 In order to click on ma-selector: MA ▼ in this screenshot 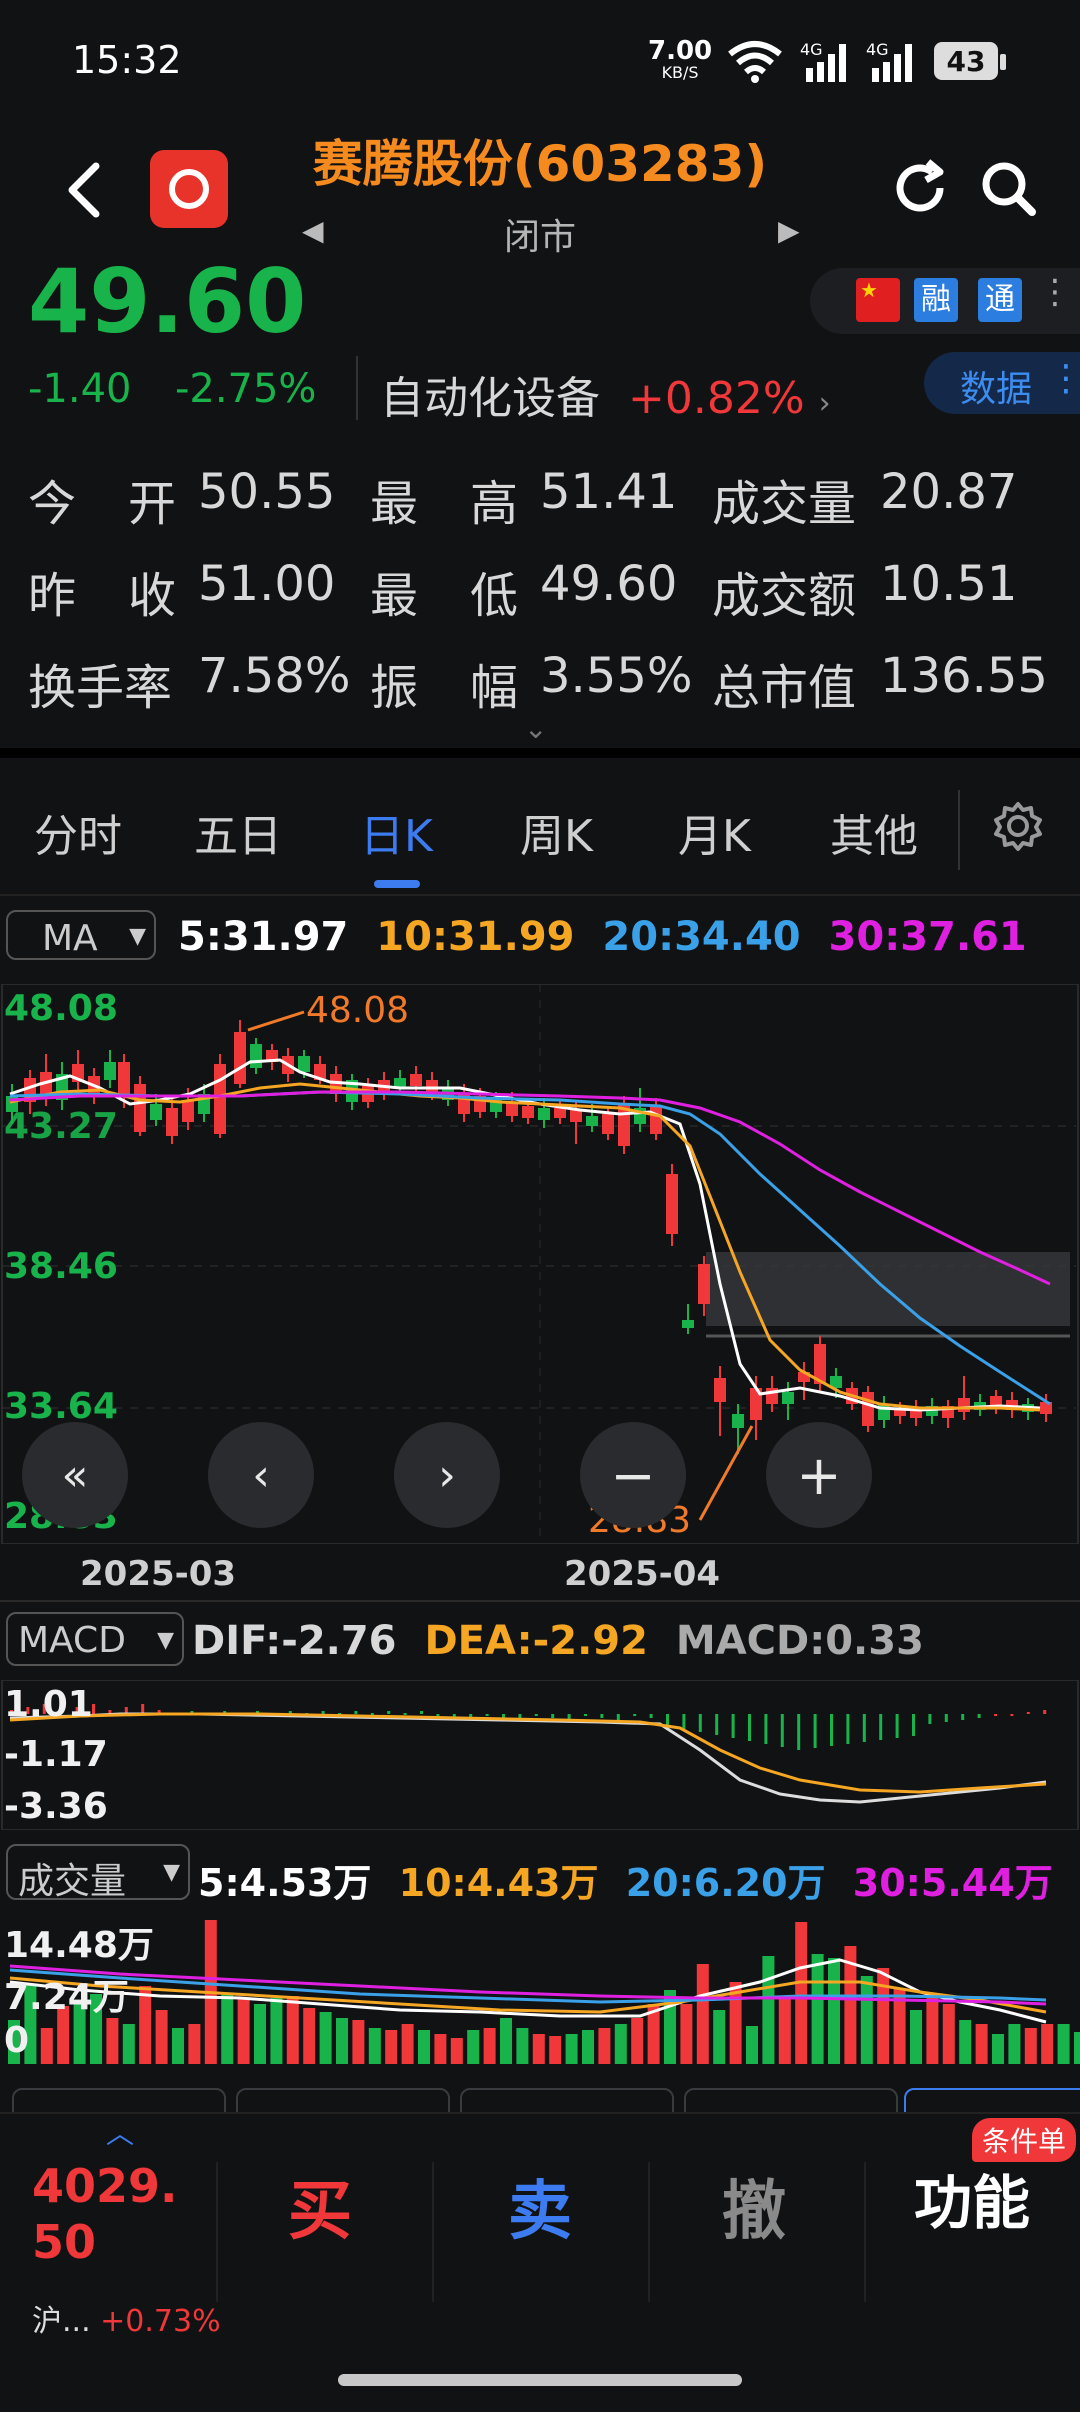, I will do `click(81, 935)`.